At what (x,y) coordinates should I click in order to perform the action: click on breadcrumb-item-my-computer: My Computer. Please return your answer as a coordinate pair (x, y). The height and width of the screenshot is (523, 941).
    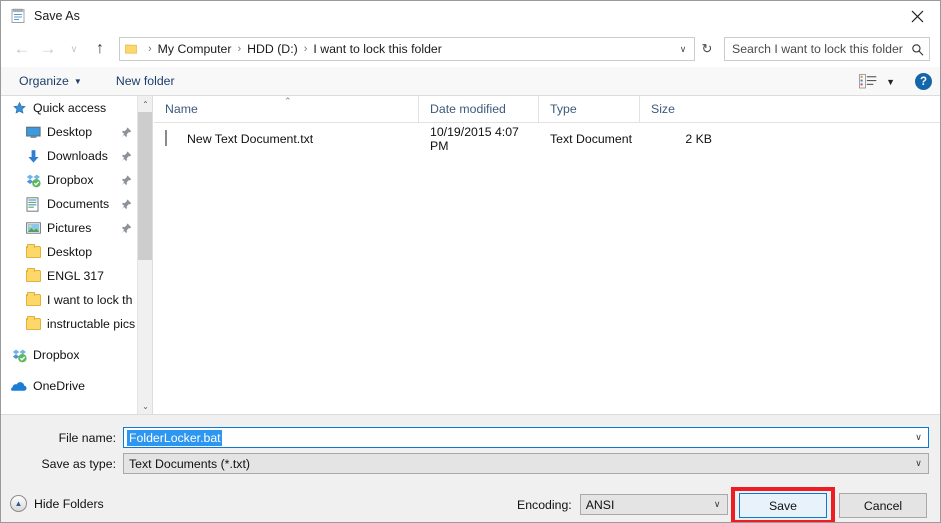
    Looking at the image, I should click on (195, 49).